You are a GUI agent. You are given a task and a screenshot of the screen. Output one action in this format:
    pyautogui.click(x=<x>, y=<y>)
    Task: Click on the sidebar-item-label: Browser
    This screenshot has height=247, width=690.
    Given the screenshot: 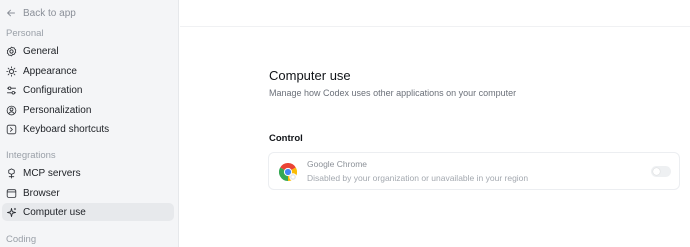 What is the action you would take?
    pyautogui.click(x=41, y=193)
    